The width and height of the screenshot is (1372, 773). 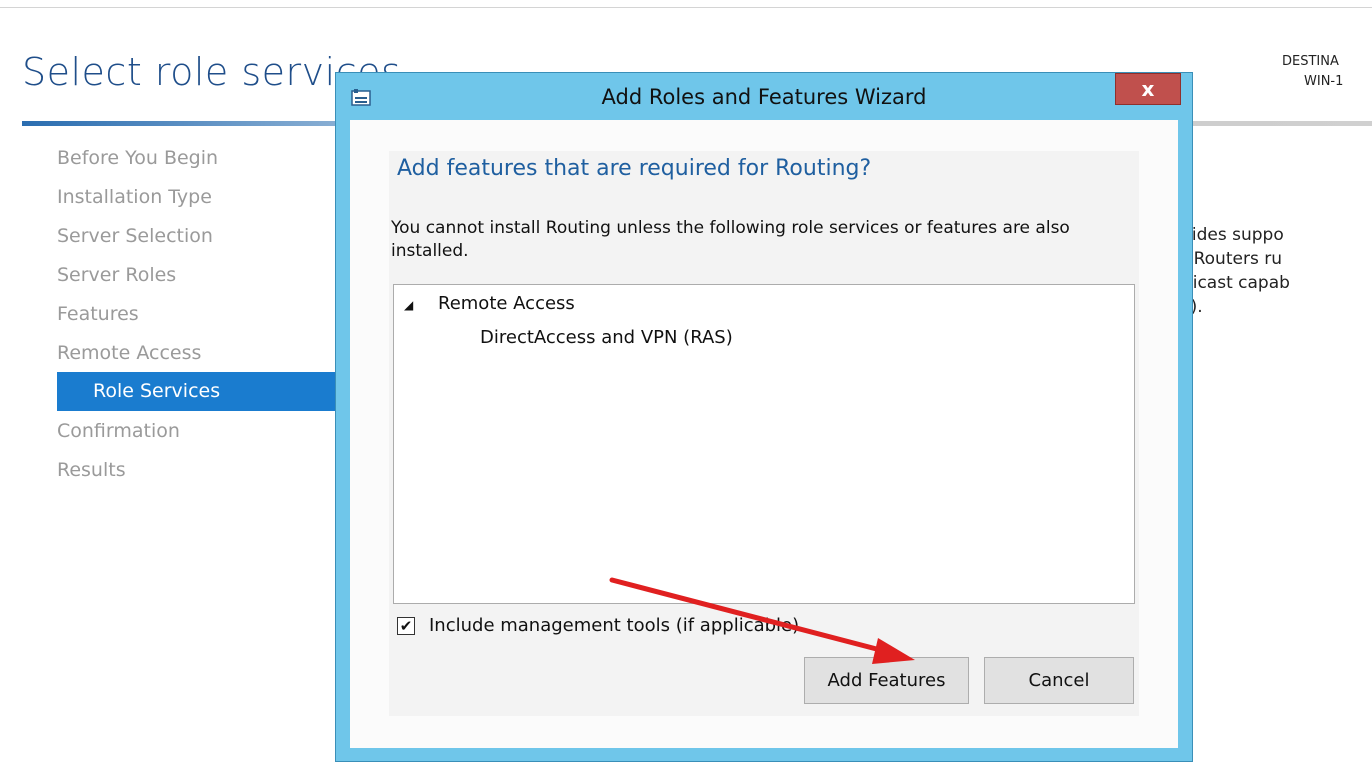 I want to click on nav-step-before-you-begin: Before You Begin, so click(x=207, y=161).